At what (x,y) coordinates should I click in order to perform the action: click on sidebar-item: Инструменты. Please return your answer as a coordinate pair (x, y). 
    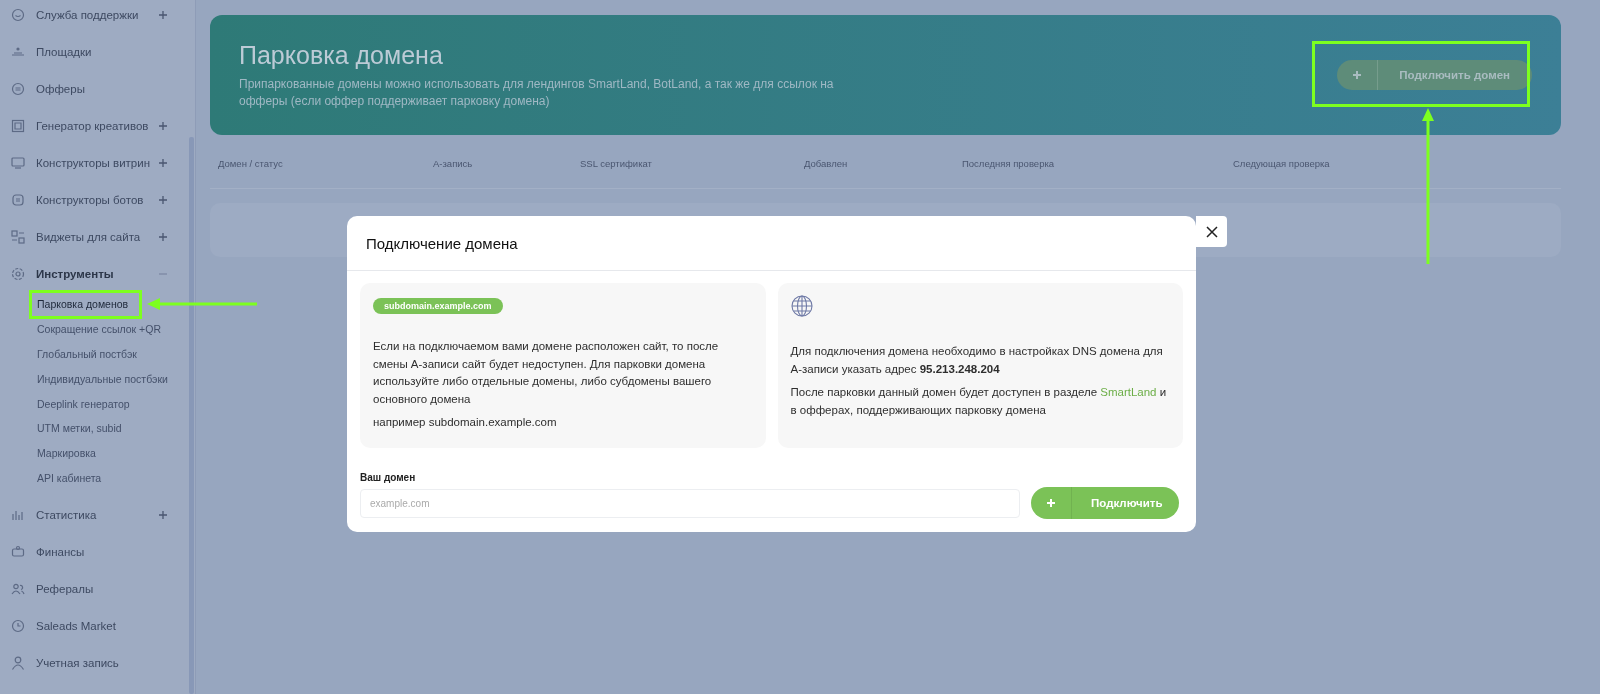
    Looking at the image, I should click on (97, 273).